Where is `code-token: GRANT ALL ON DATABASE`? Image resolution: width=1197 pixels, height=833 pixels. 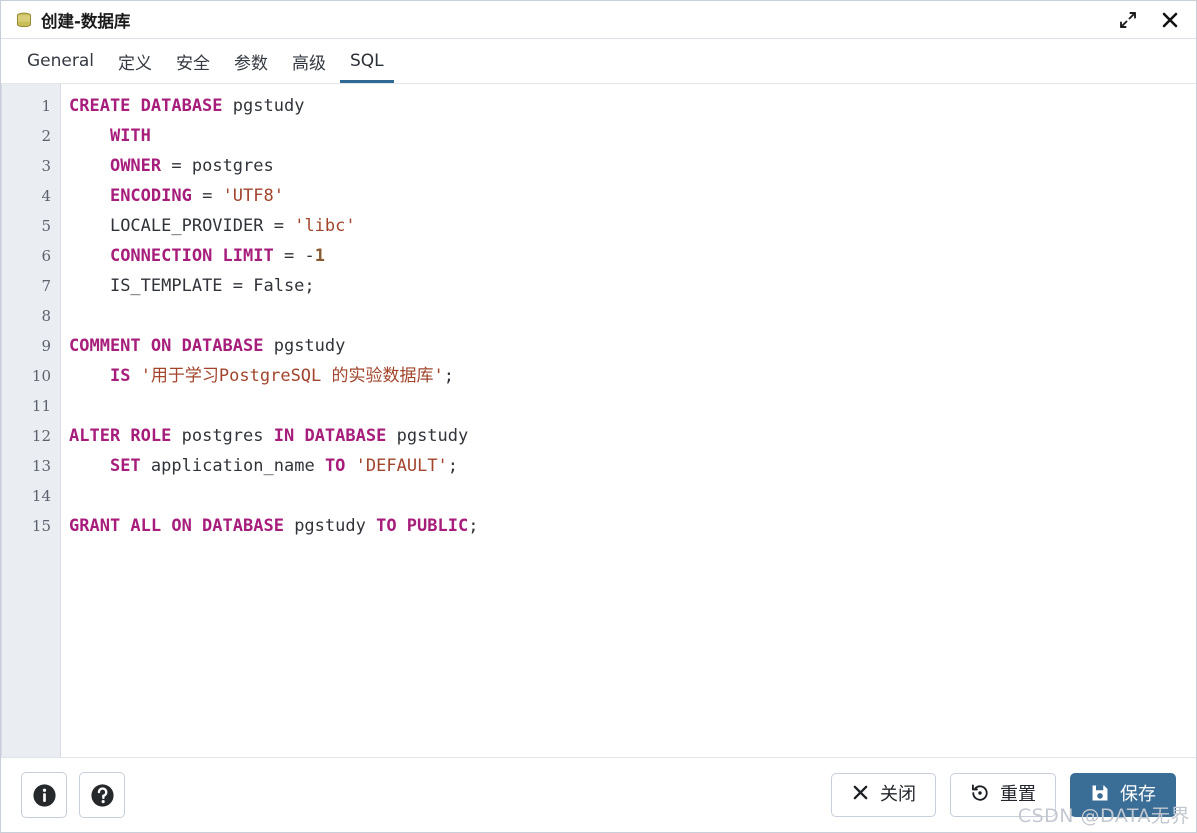 code-token: GRANT ALL ON DATABASE is located at coordinates (176, 526).